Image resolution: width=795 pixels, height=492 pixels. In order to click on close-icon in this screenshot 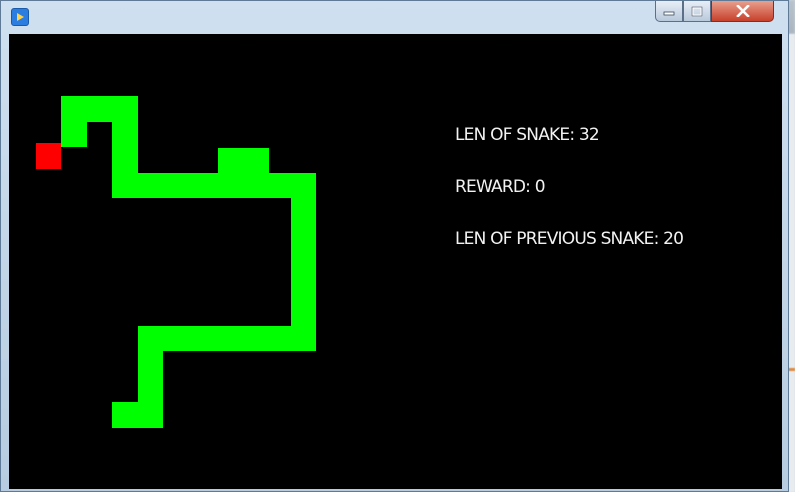, I will do `click(742, 11)`.